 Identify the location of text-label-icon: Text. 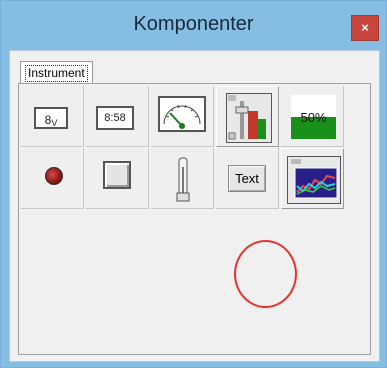
(247, 178).